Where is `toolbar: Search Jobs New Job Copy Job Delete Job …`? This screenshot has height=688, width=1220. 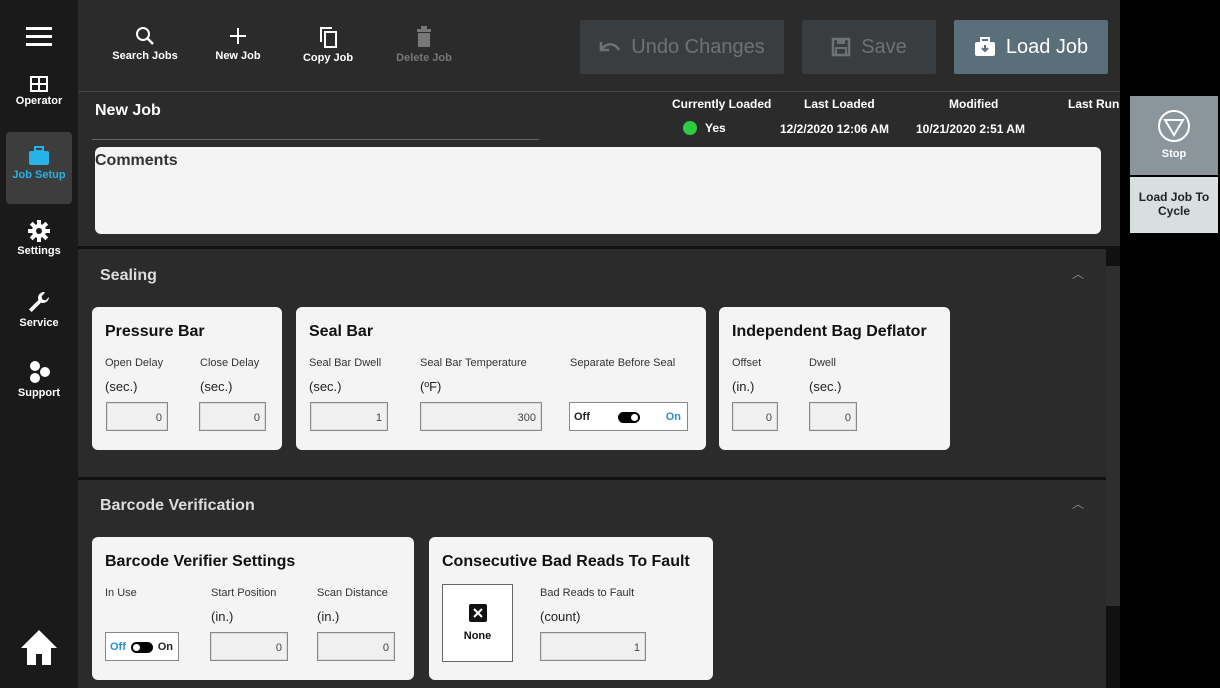 toolbar: Search Jobs New Job Copy Job Delete Job … is located at coordinates (599, 46).